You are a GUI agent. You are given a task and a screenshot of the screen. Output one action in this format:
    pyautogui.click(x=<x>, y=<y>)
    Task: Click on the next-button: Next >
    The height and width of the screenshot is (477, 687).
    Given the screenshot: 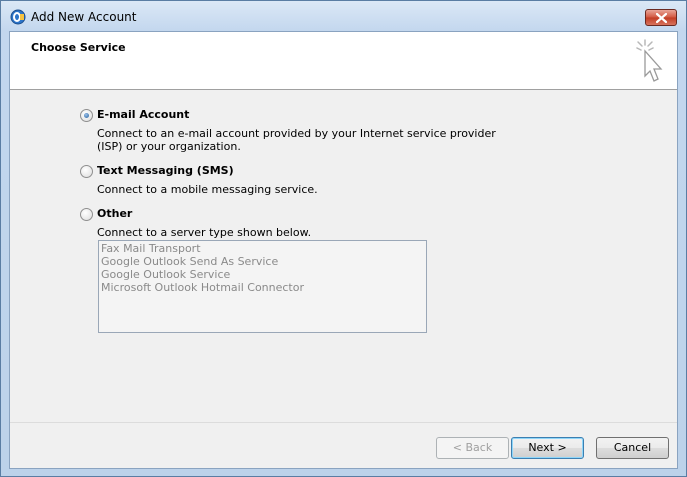 What is the action you would take?
    pyautogui.click(x=547, y=448)
    